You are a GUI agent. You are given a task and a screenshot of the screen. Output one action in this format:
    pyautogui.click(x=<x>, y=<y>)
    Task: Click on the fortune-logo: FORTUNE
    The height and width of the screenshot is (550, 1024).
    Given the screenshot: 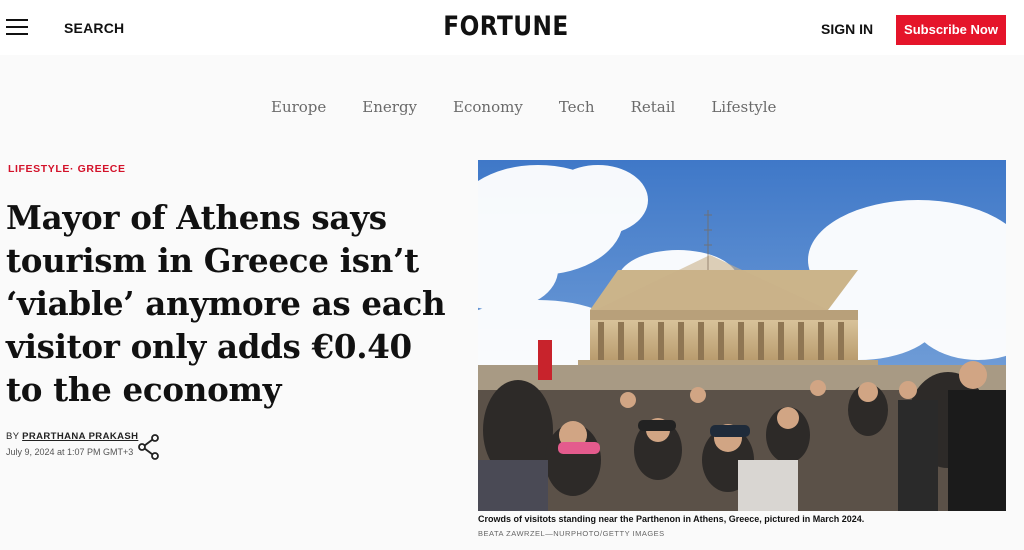 What is the action you would take?
    pyautogui.click(x=506, y=26)
    